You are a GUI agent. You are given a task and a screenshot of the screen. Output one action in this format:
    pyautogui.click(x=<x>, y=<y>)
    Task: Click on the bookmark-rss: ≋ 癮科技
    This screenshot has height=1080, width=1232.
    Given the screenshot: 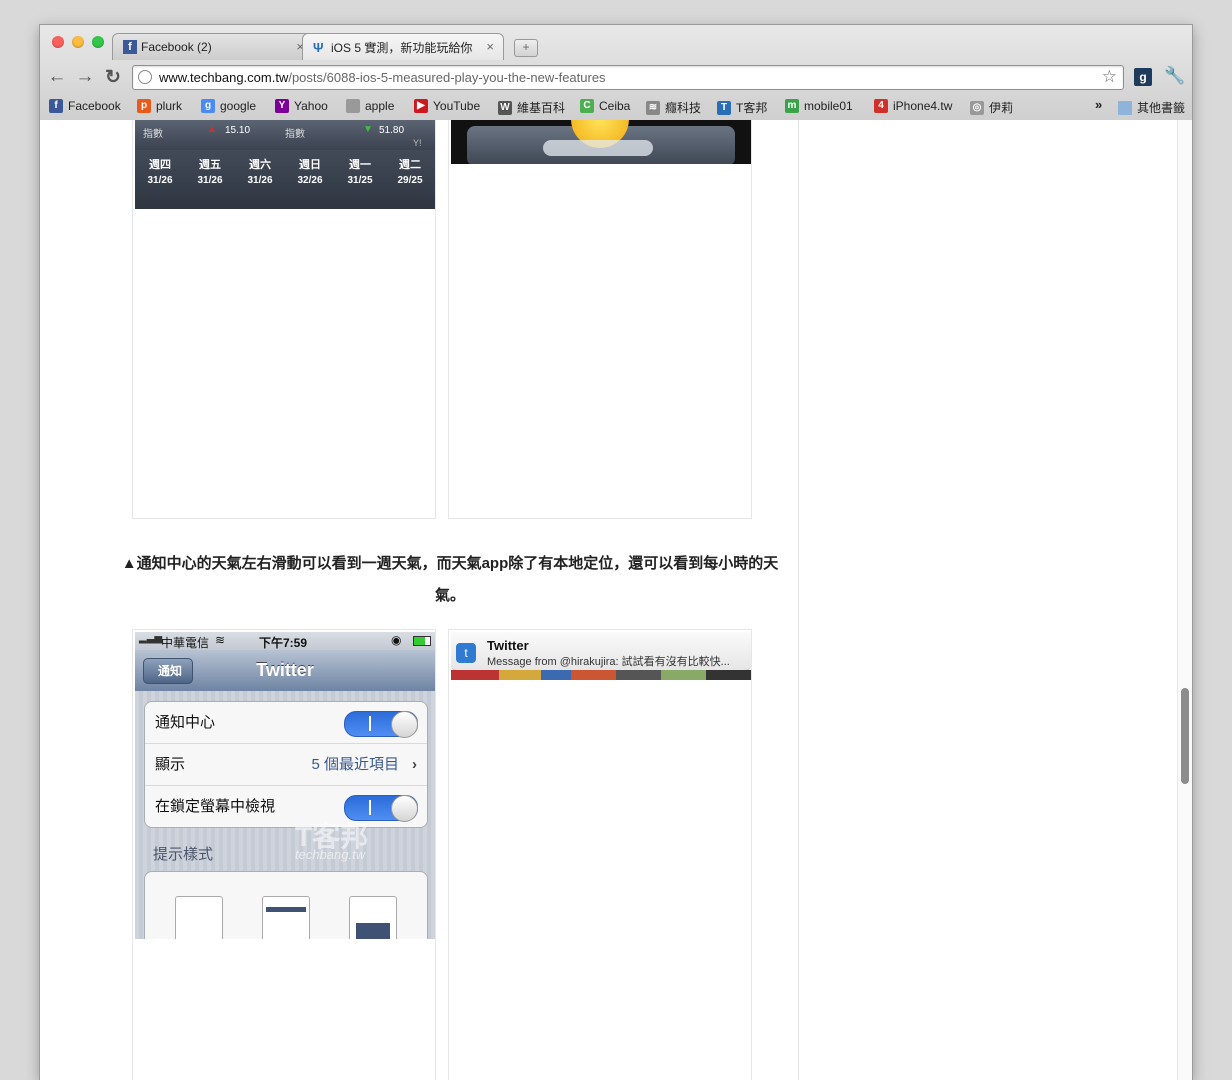 What is the action you would take?
    pyautogui.click(x=673, y=107)
    